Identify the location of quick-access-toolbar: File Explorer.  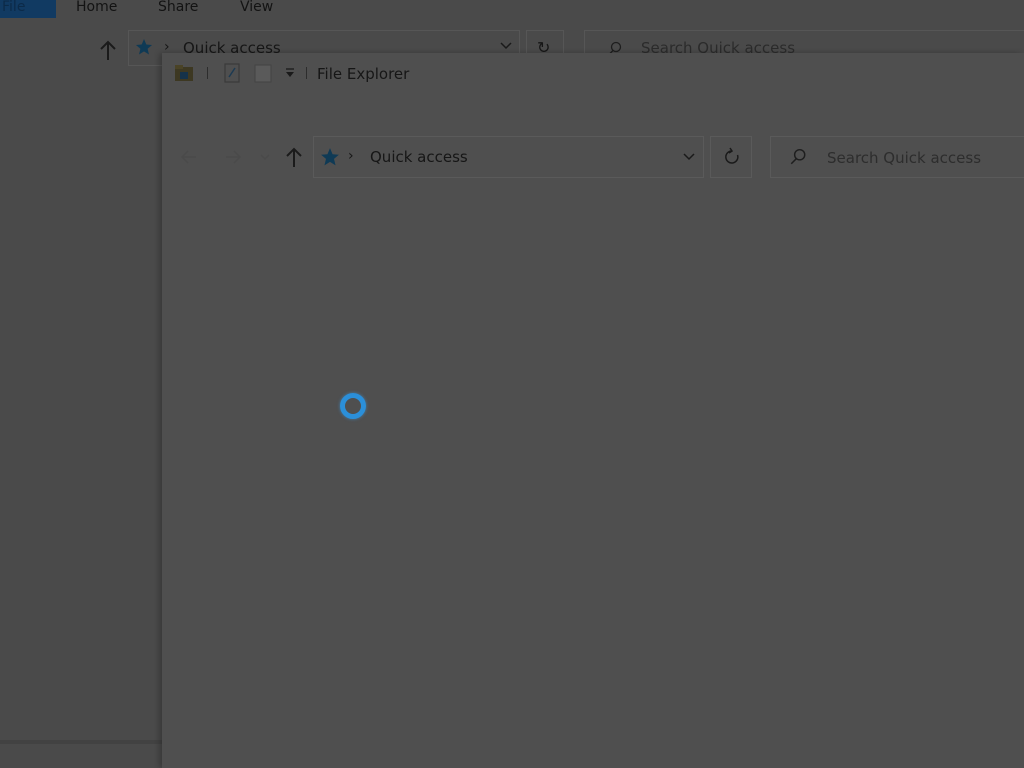
(593, 73).